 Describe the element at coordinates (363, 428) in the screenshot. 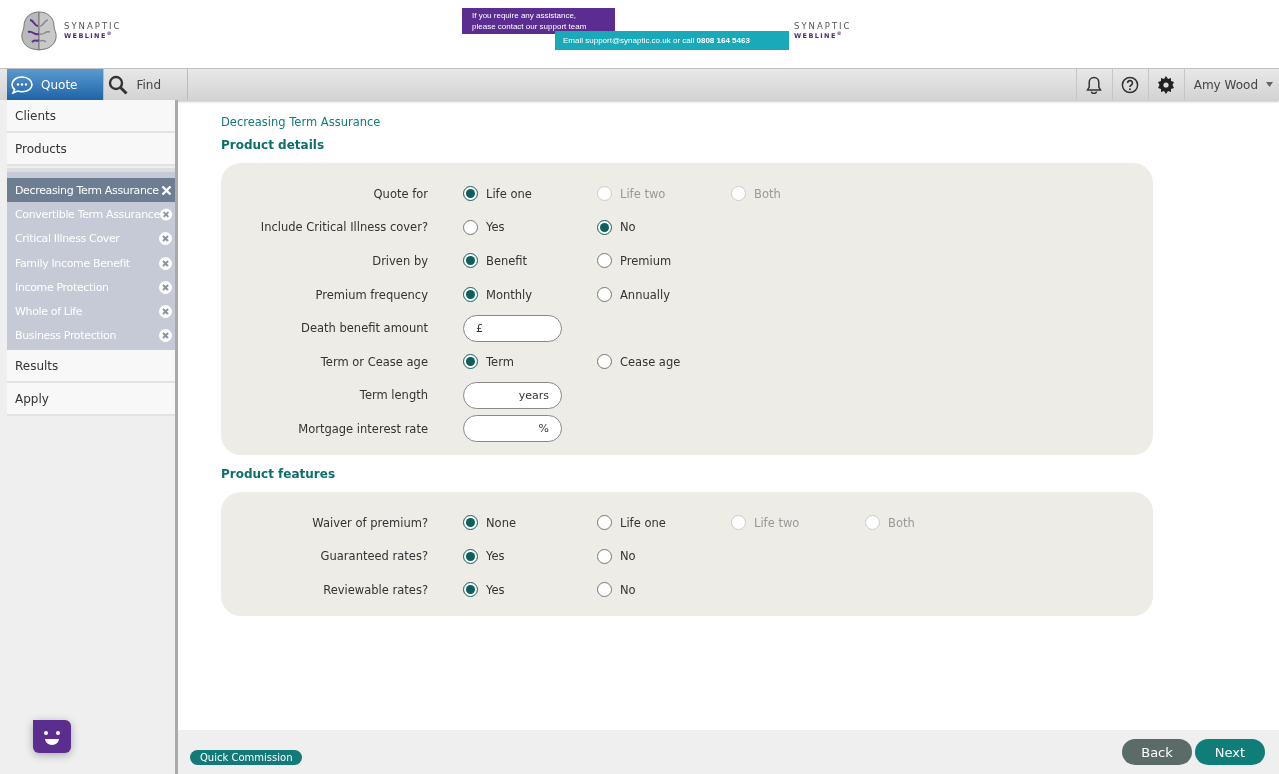

I see `field-label: Mortgage interest rate` at that location.